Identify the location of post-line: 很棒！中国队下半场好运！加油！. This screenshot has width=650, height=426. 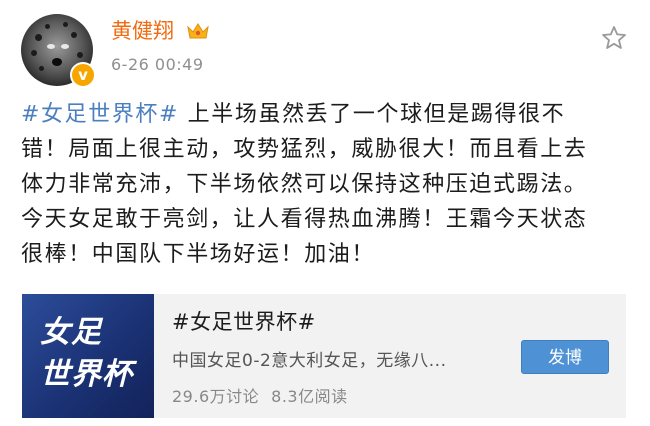
(198, 254).